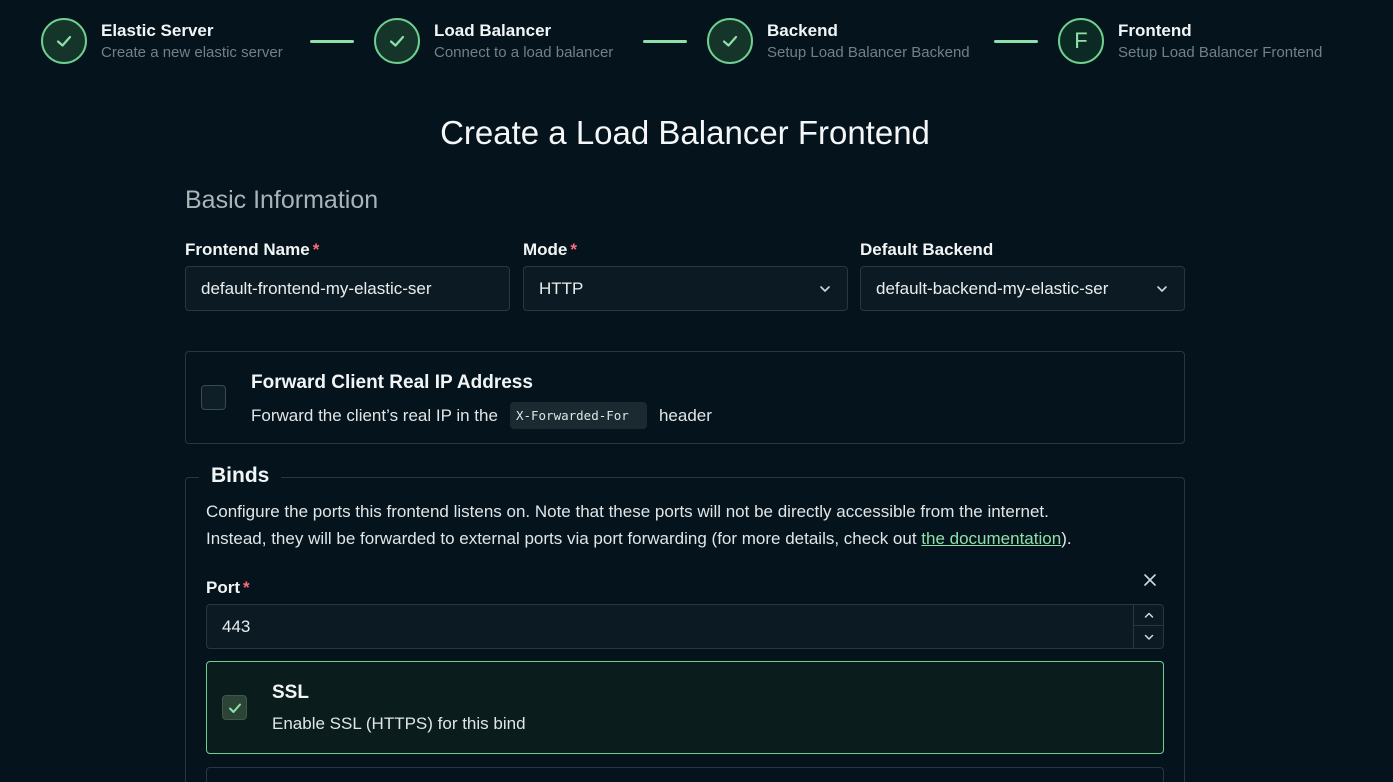 The image size is (1393, 782). I want to click on mode-value: HTTP, so click(561, 288).